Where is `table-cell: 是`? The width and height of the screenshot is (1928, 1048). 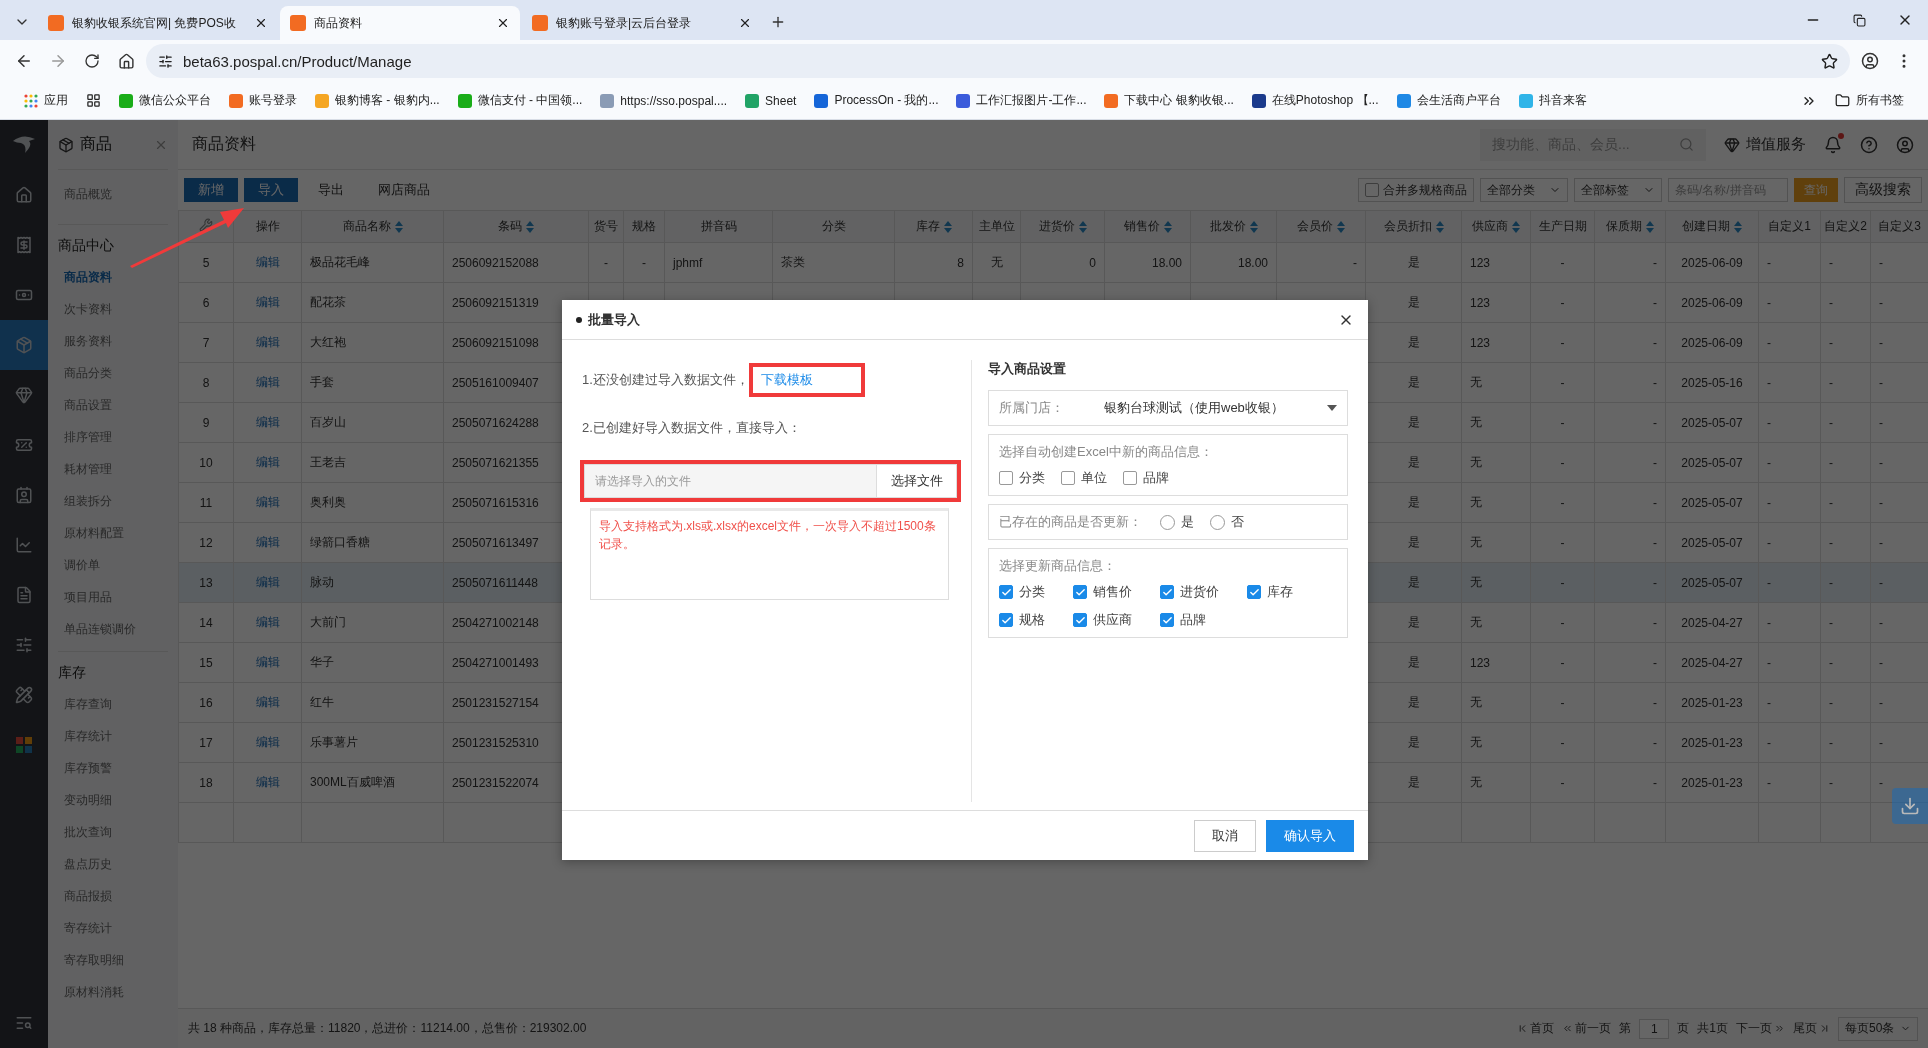
table-cell: 是 is located at coordinates (1413, 502).